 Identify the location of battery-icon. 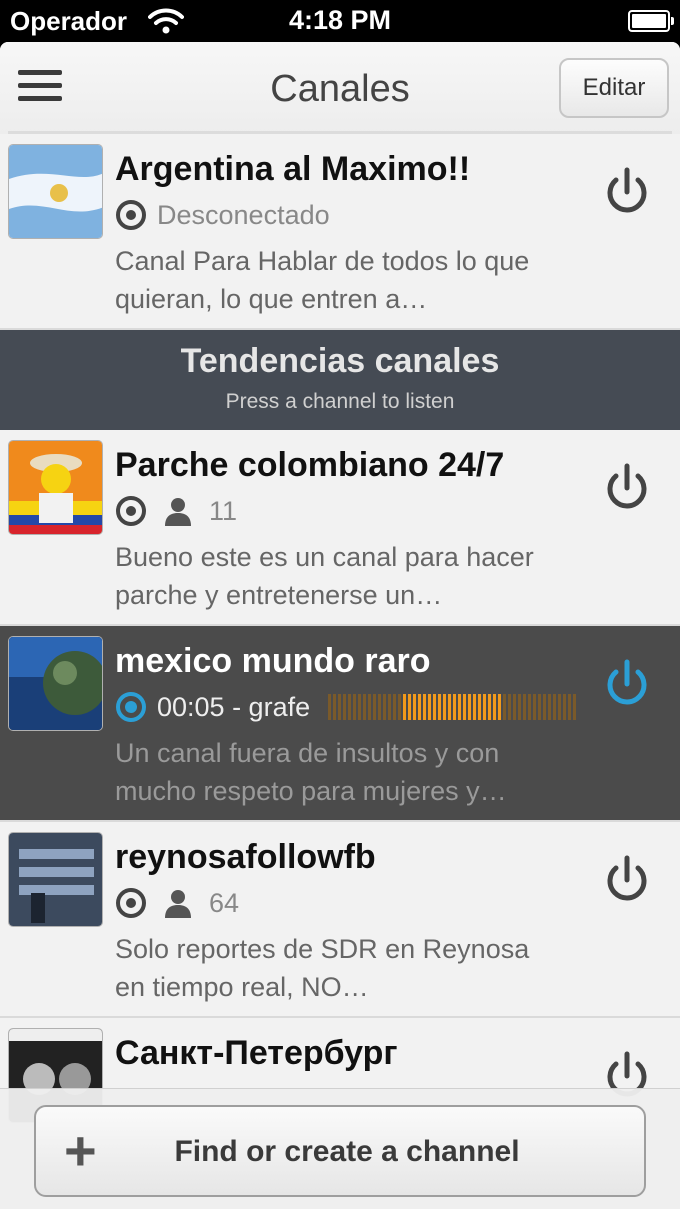
(651, 21).